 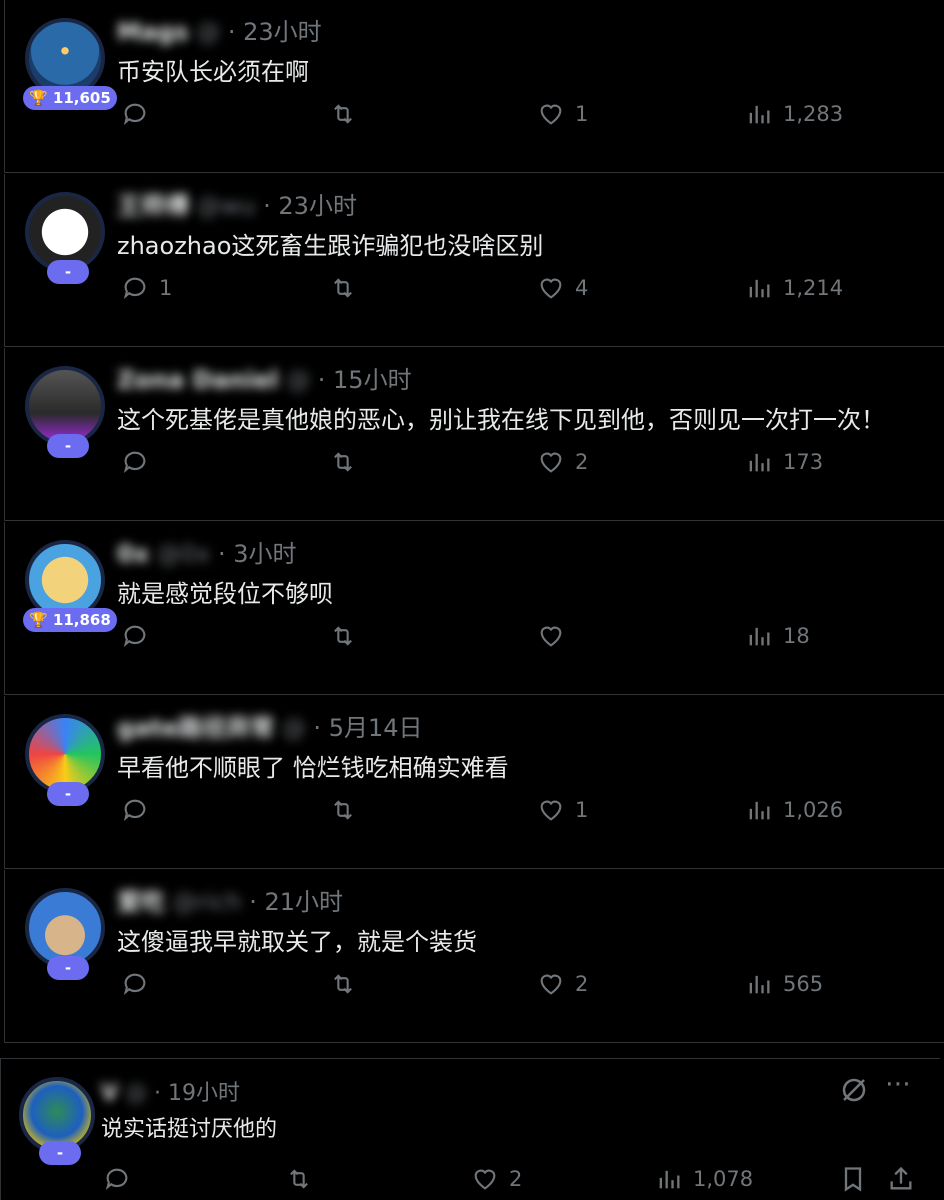 I want to click on author-handle: @rich, so click(x=207, y=902).